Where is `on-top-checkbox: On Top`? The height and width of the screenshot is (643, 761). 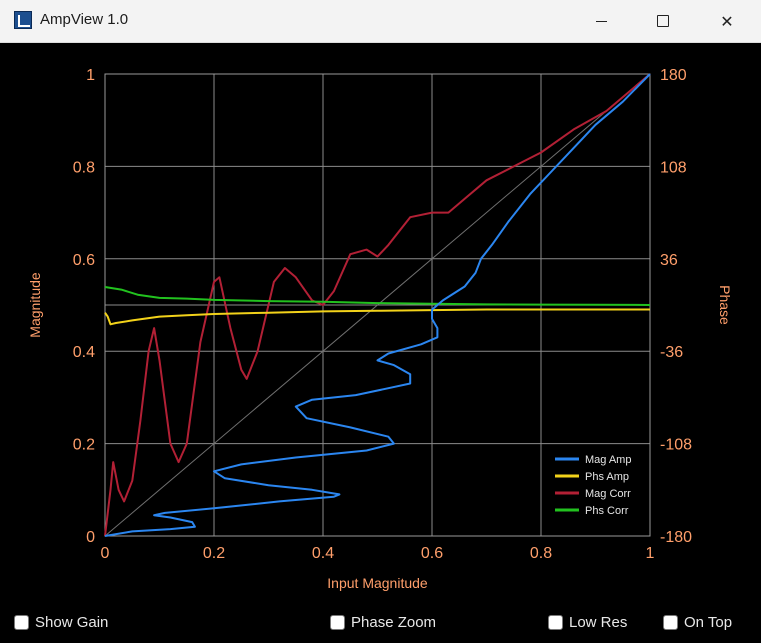
on-top-checkbox: On Top is located at coordinates (697, 622).